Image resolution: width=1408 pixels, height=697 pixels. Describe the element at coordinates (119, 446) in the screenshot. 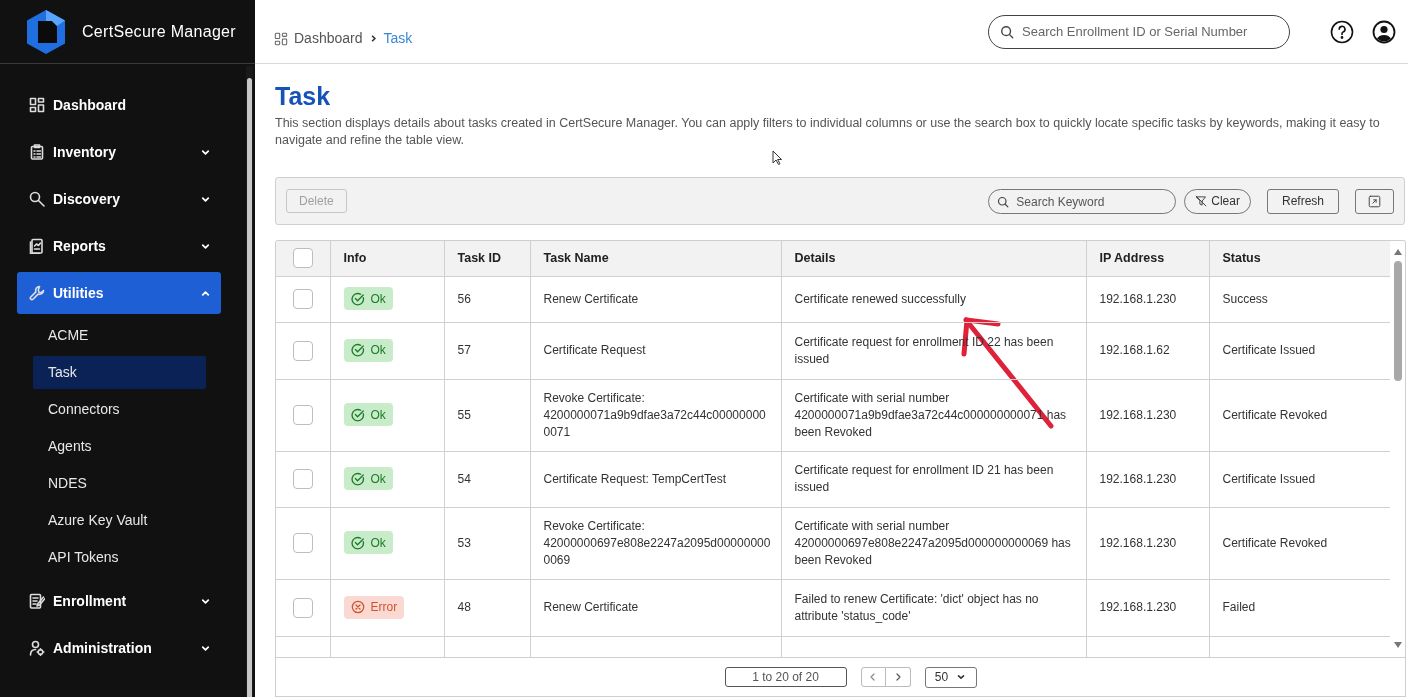

I see `submenu-item: Agents` at that location.